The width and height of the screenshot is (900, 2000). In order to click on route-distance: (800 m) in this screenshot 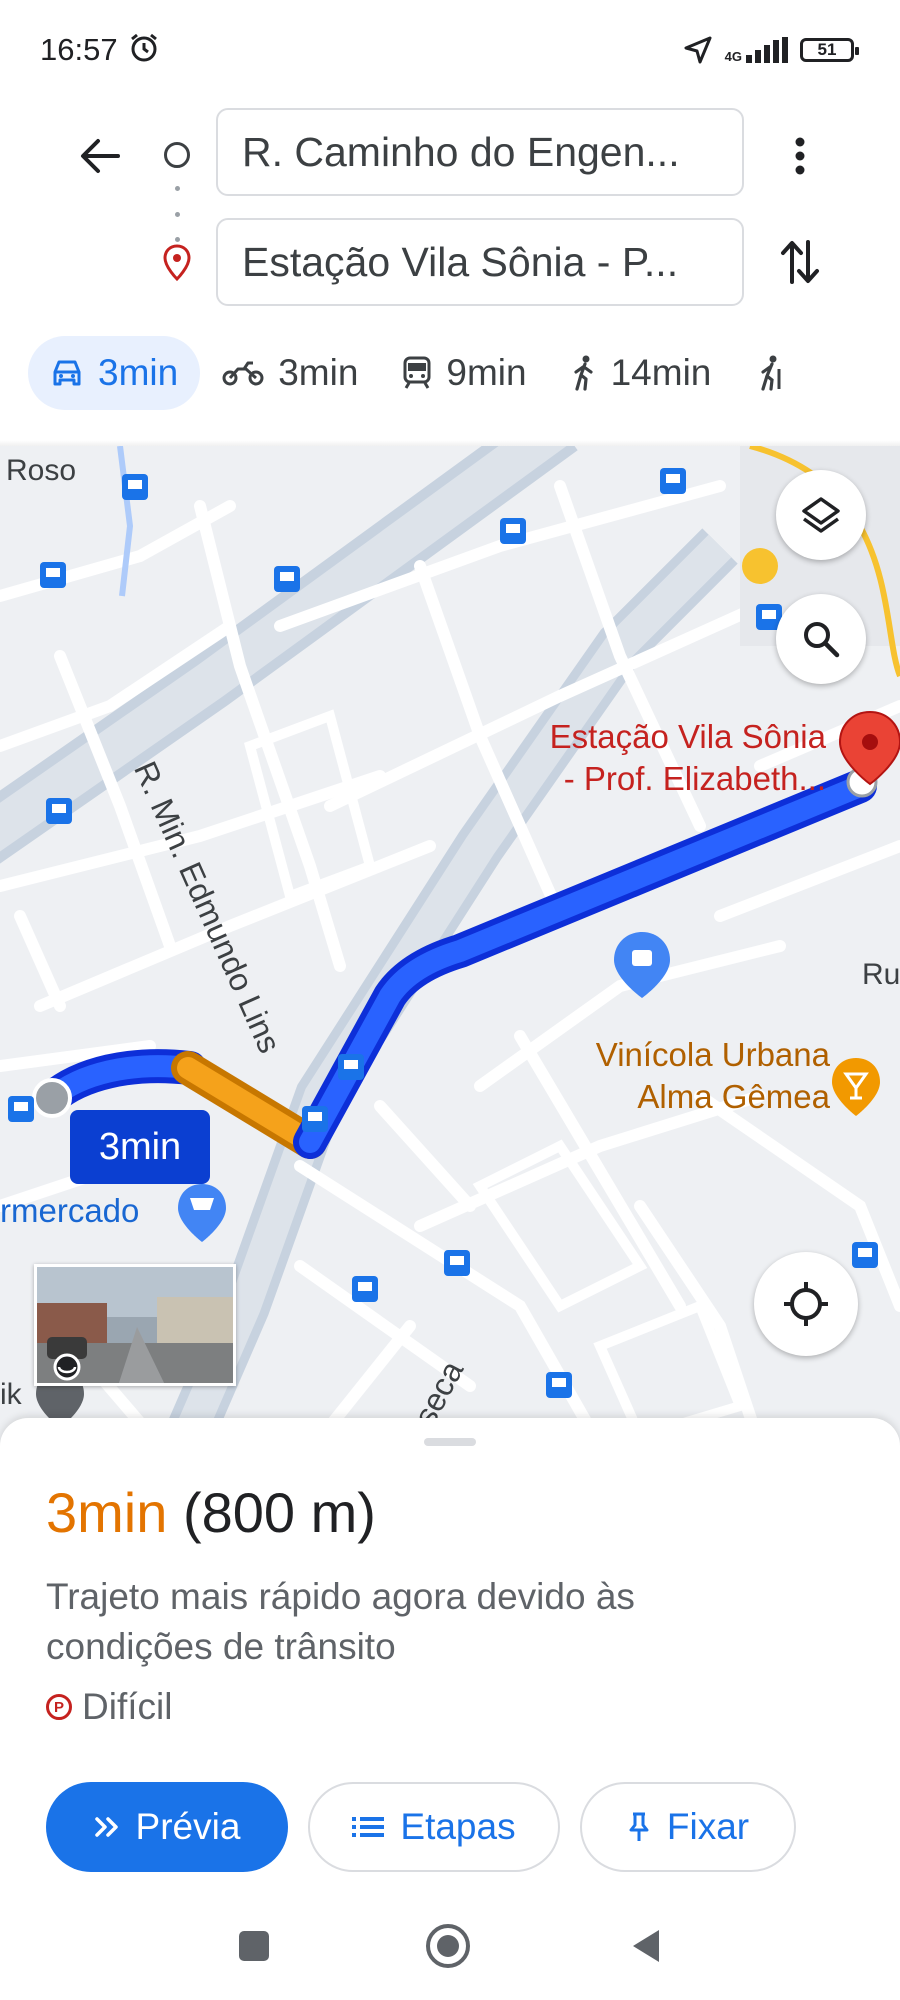, I will do `click(279, 1512)`.